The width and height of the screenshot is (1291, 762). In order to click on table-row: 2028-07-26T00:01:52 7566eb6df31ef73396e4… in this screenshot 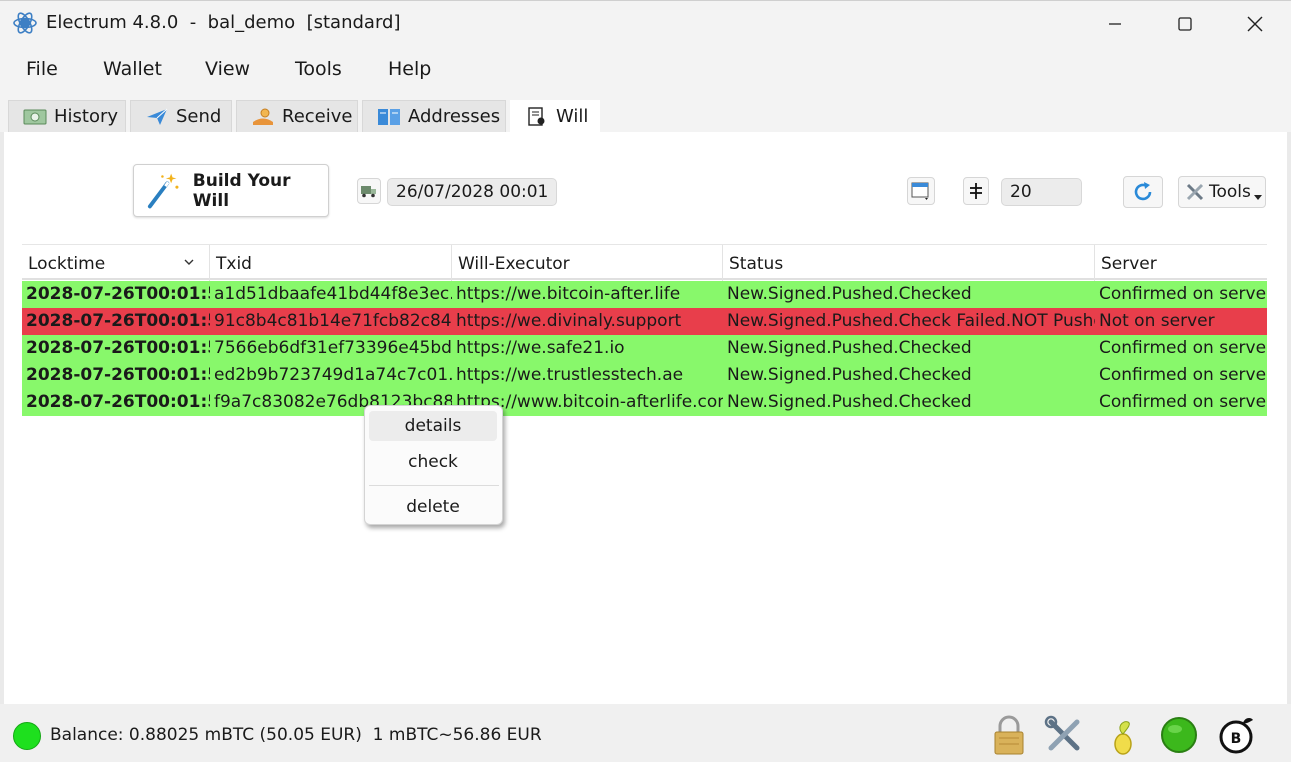, I will do `click(644, 348)`.